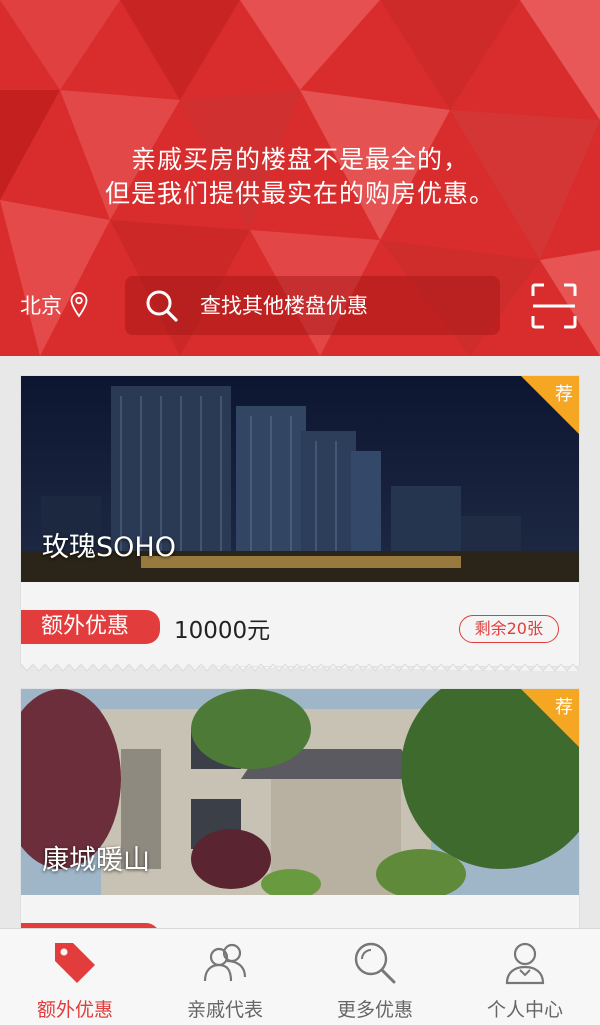 The height and width of the screenshot is (1025, 600). I want to click on search-box, so click(312, 305).